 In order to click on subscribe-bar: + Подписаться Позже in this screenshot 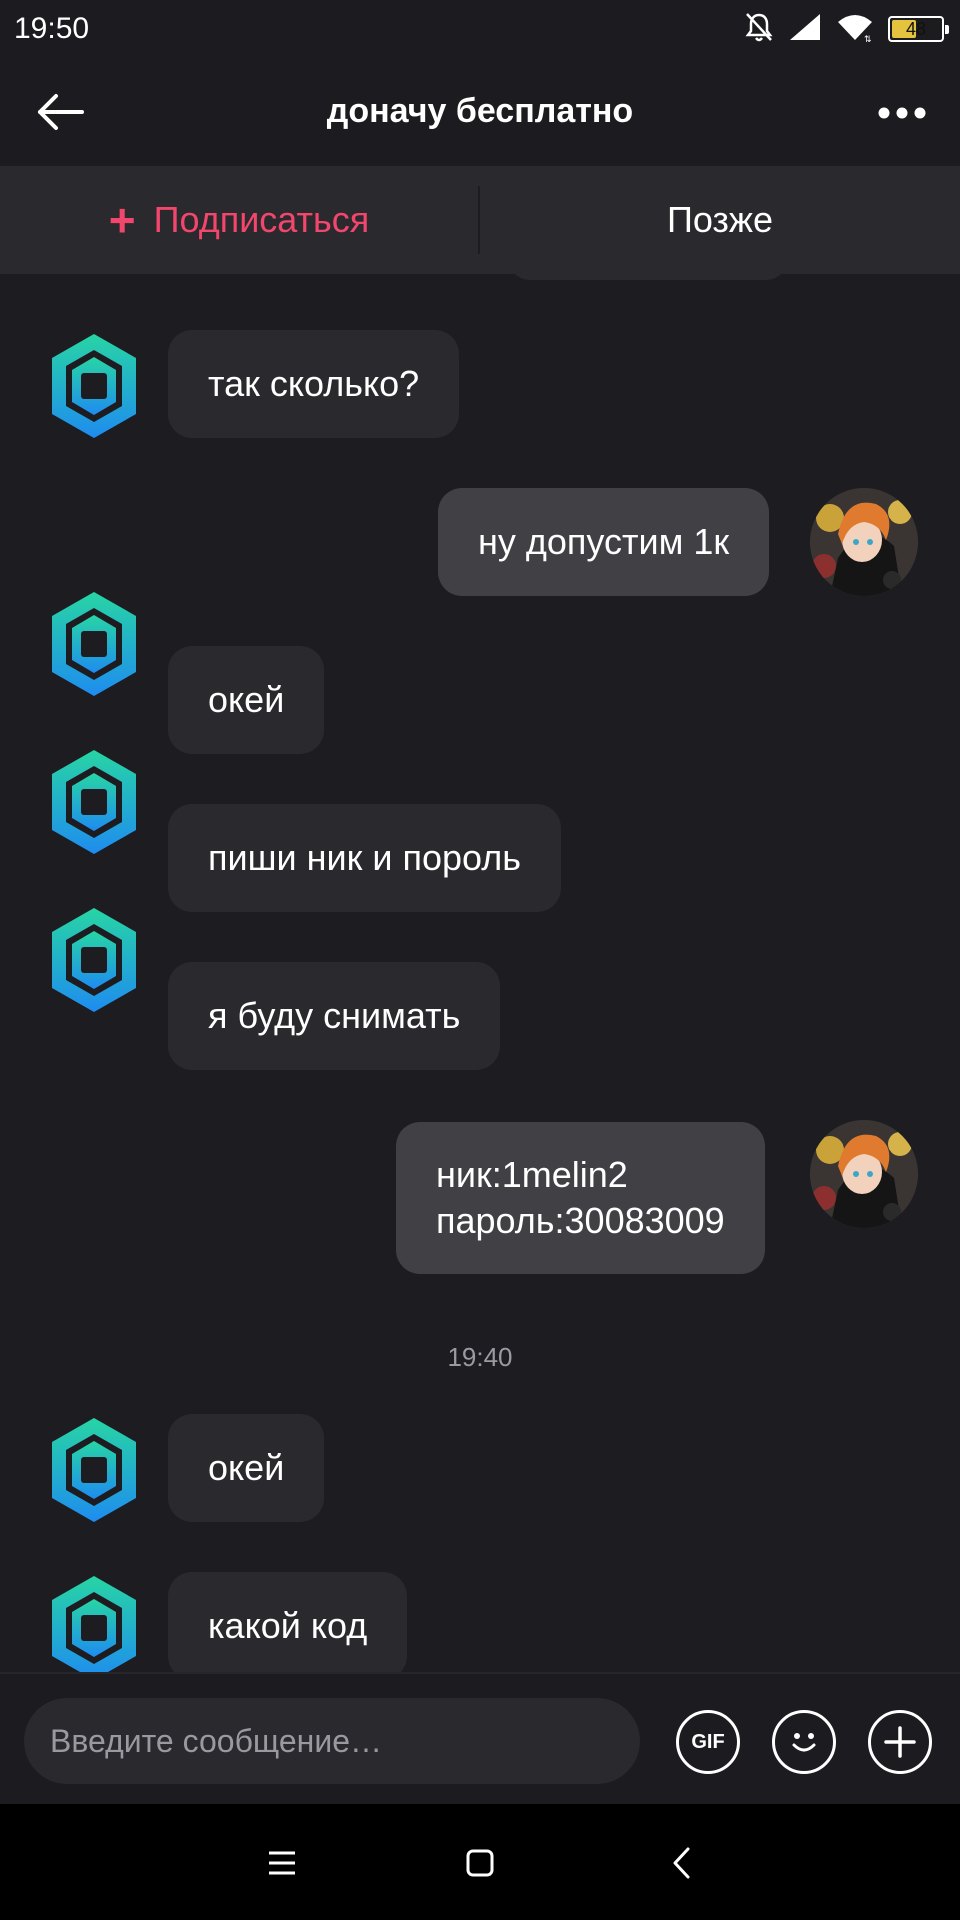, I will do `click(480, 220)`.